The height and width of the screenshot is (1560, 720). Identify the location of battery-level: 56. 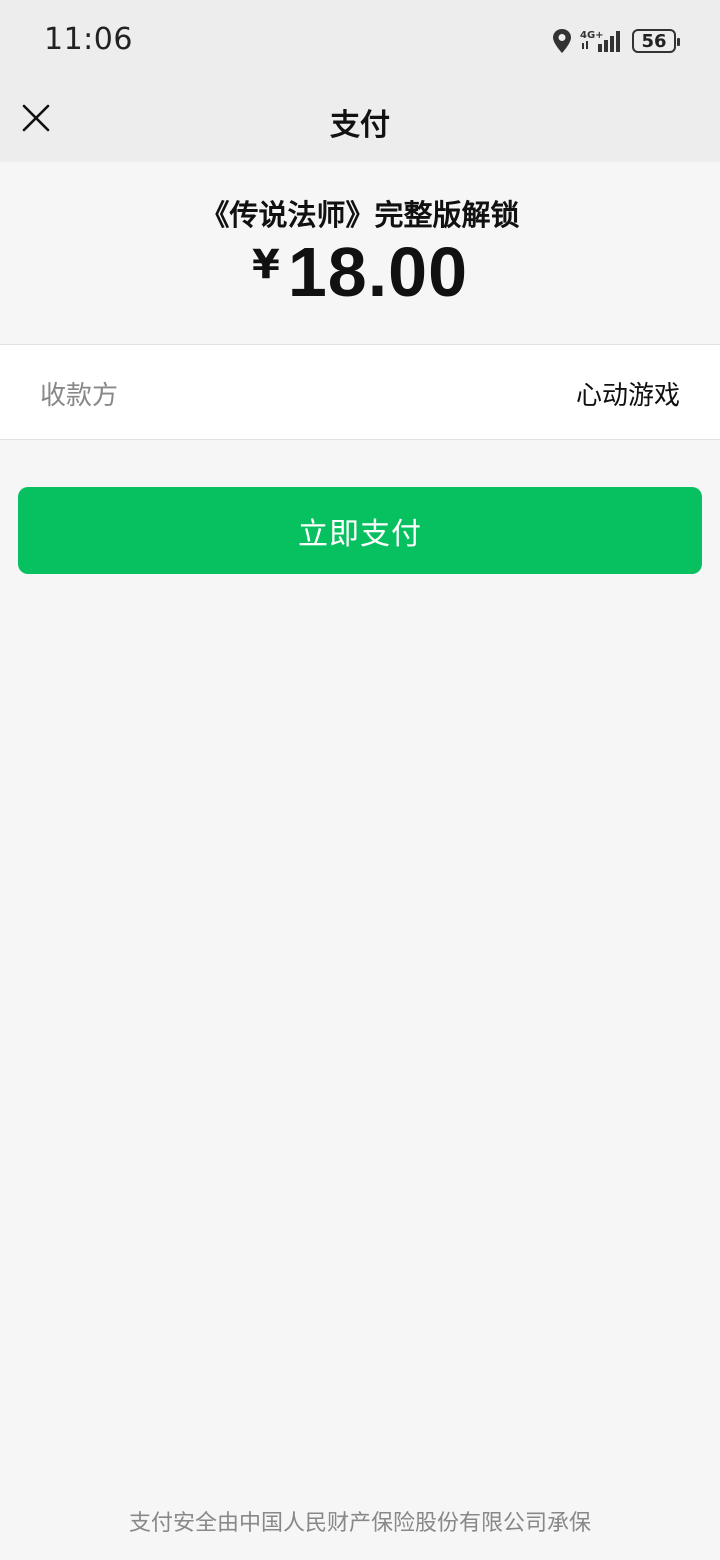
(654, 41).